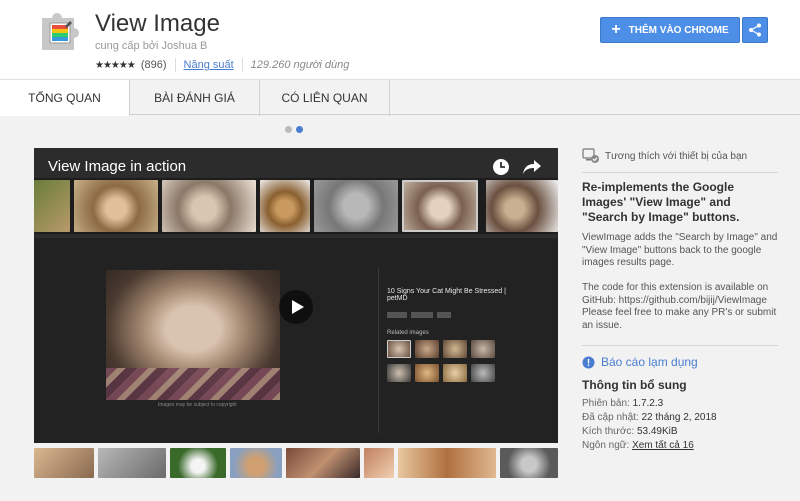 This screenshot has width=800, height=501. What do you see at coordinates (678, 30) in the screenshot?
I see `add-button-label: THÊM VÀO CHROME` at bounding box center [678, 30].